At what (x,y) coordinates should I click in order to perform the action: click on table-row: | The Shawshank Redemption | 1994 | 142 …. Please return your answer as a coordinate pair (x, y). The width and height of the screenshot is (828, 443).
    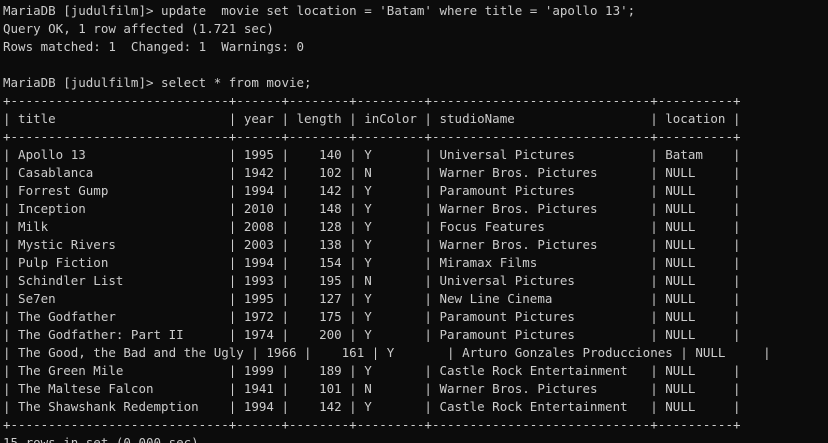
    Looking at the image, I should click on (372, 406).